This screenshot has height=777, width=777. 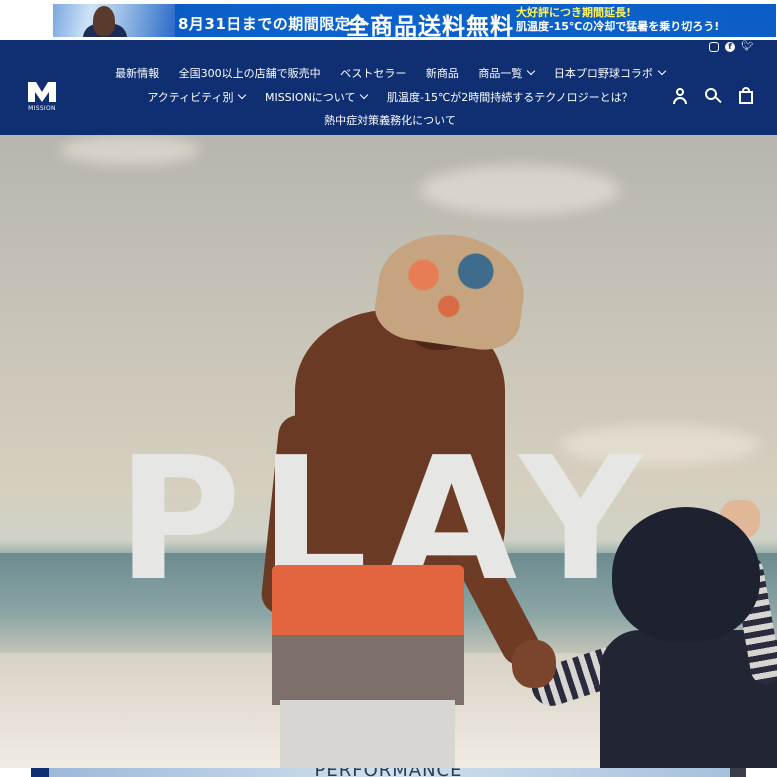 I want to click on promo-note: 大好評につき期間延長! 肌温度-15℃の冷却で猛暑を乗り切ろう!, so click(x=617, y=20).